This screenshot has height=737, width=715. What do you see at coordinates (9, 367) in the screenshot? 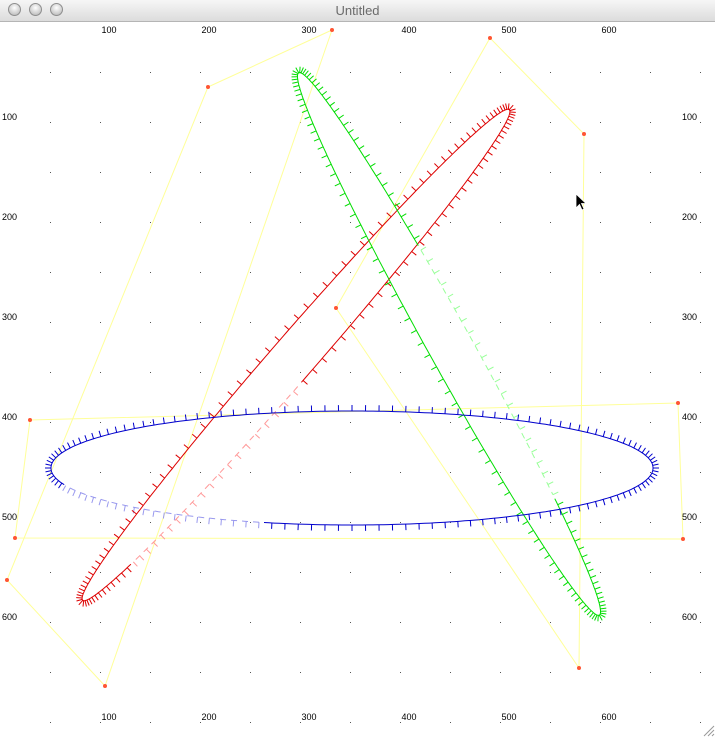
I see `left-axis-labels: 100 200 300 400 500 600` at bounding box center [9, 367].